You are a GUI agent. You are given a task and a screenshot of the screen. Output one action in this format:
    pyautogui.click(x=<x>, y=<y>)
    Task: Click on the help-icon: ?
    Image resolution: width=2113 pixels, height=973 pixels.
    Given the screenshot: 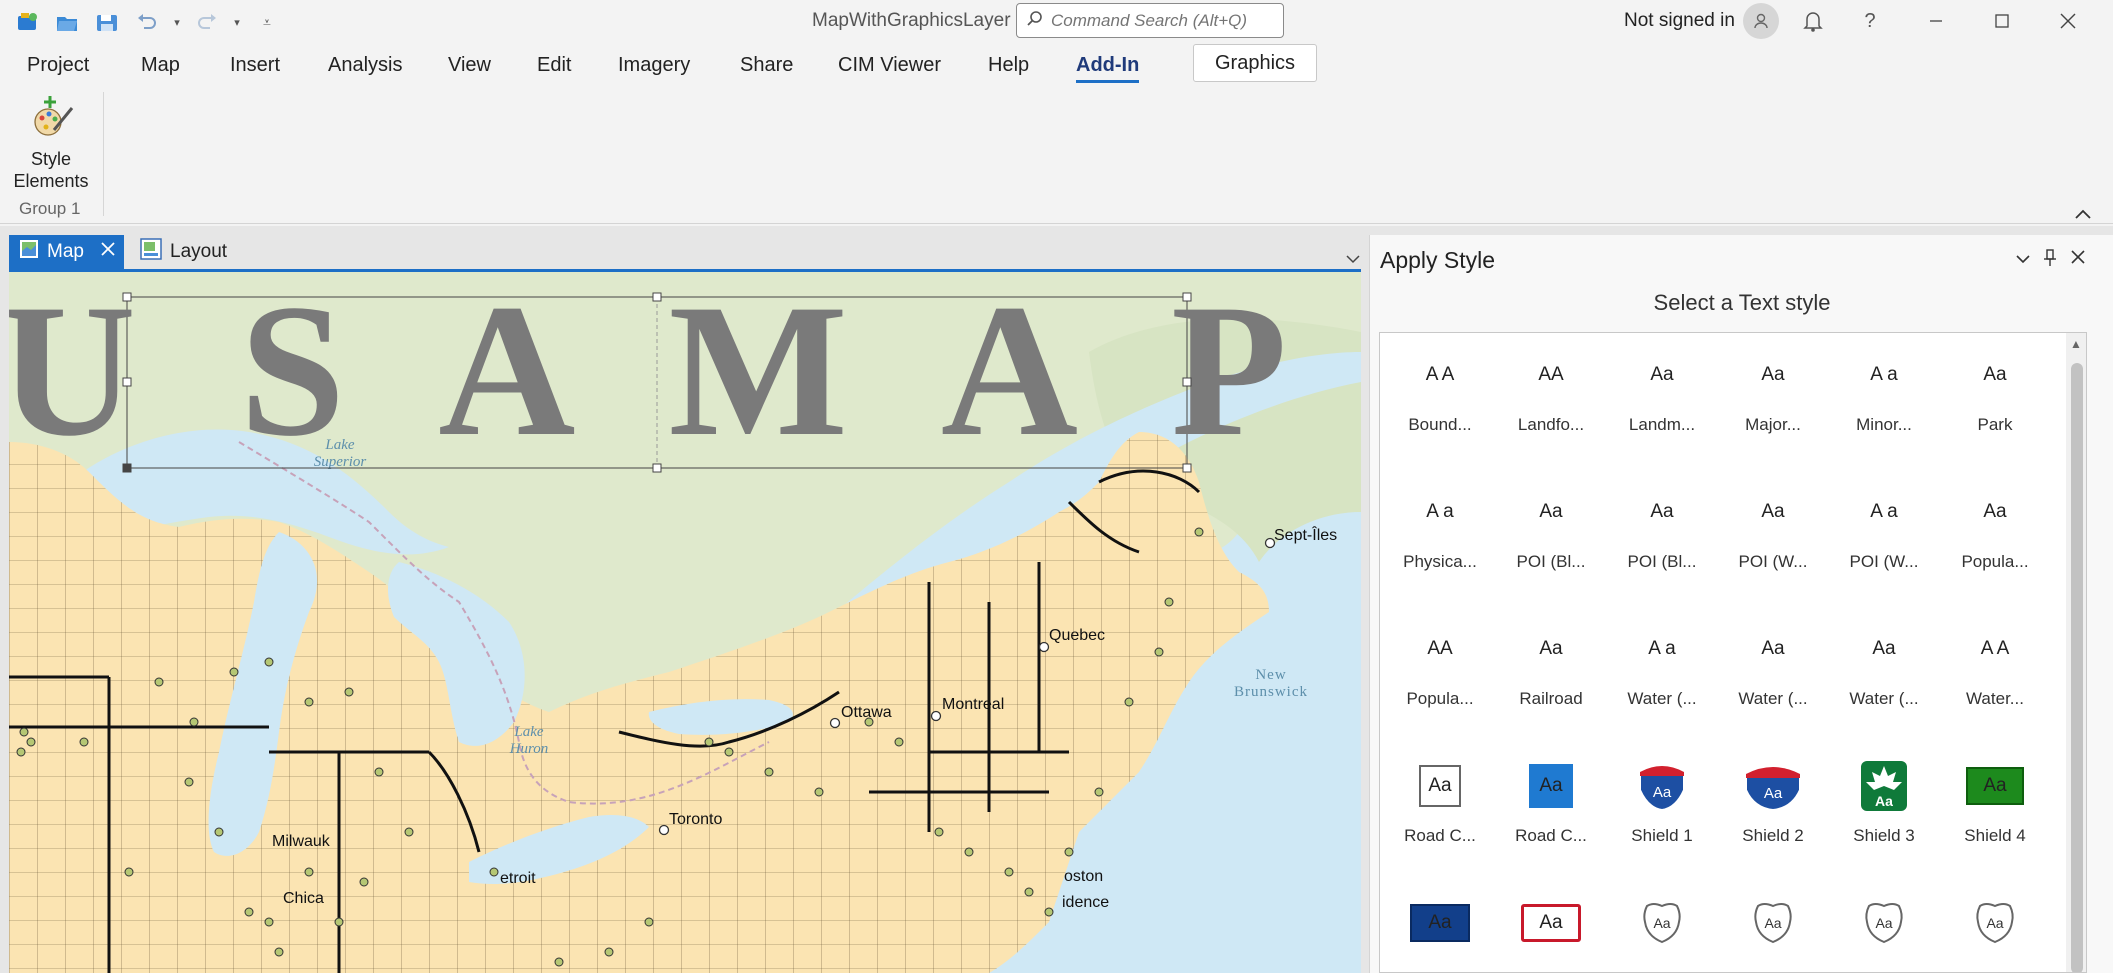 What is the action you would take?
    pyautogui.click(x=1870, y=21)
    